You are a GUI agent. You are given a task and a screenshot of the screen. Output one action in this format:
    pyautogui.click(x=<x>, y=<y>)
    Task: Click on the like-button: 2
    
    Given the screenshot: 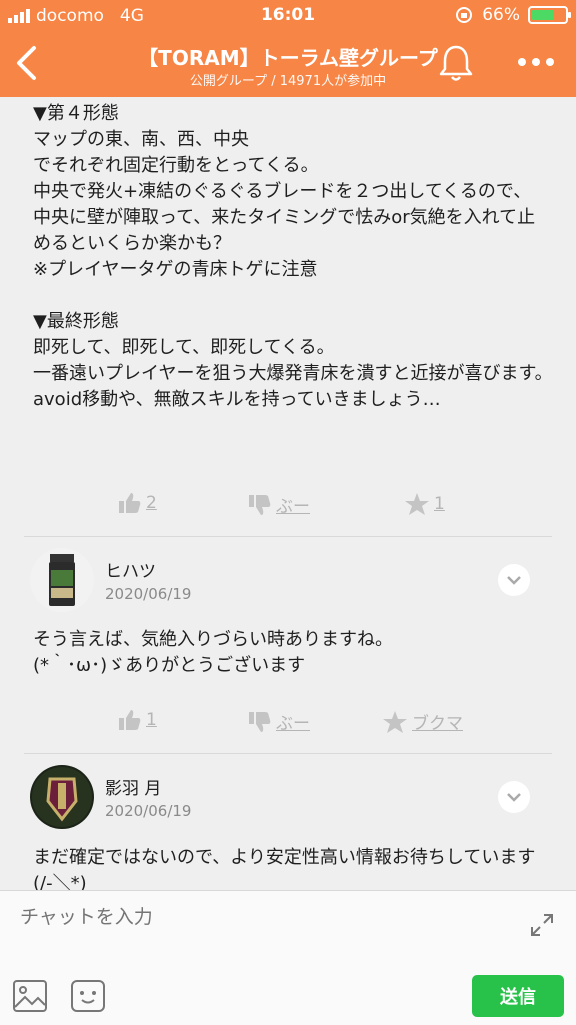 What is the action you would take?
    pyautogui.click(x=137, y=503)
    